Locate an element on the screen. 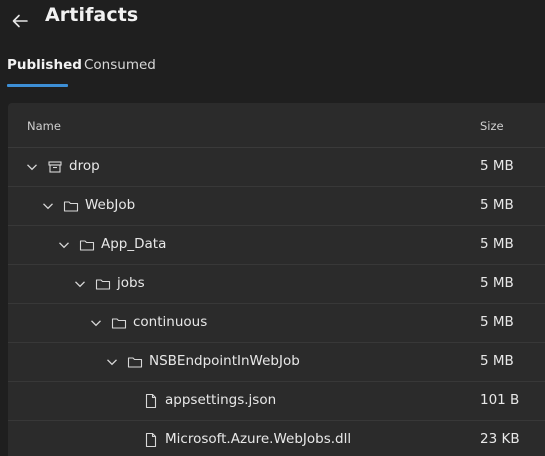 This screenshot has height=456, width=545. tree-row-name: Microsoft.Azure.WebJobs.dll is located at coordinates (258, 439).